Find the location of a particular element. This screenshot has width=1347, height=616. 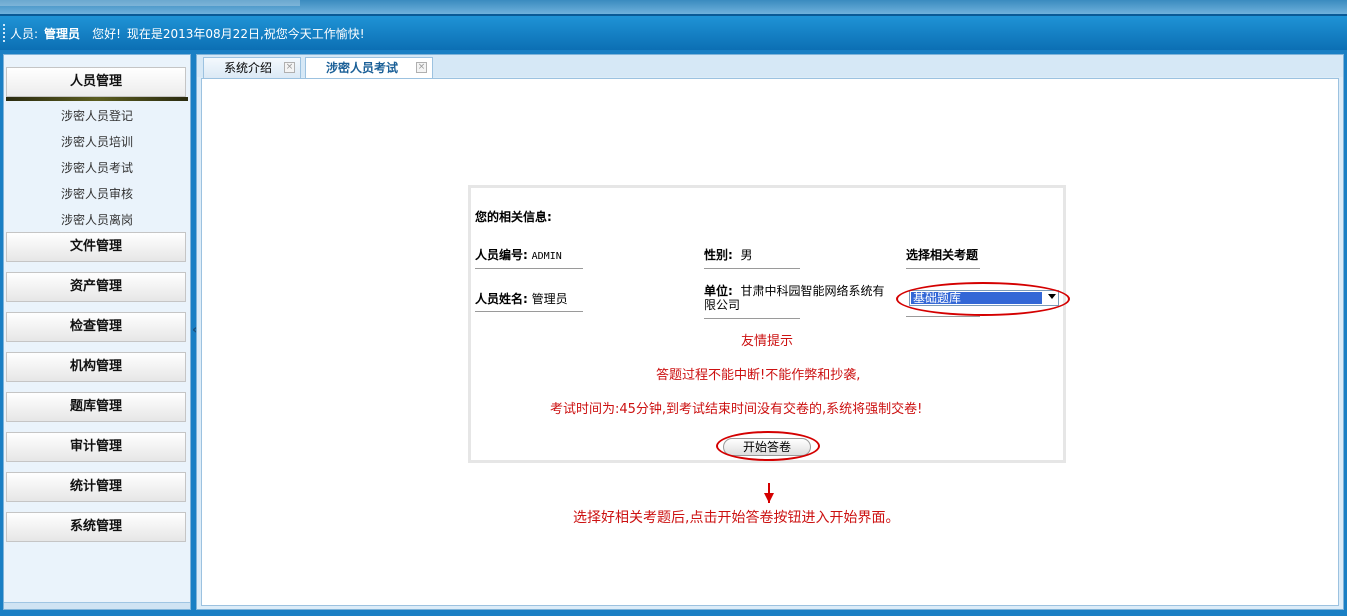

tip-line-1: 答题过程不能中断!不能作弊和抄袭, is located at coordinates (758, 375).